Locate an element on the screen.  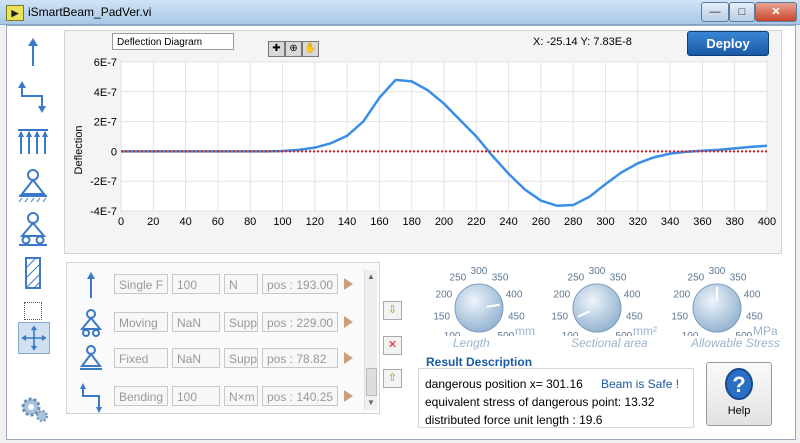
knob-scale-label: 500 is located at coordinates (506, 333).